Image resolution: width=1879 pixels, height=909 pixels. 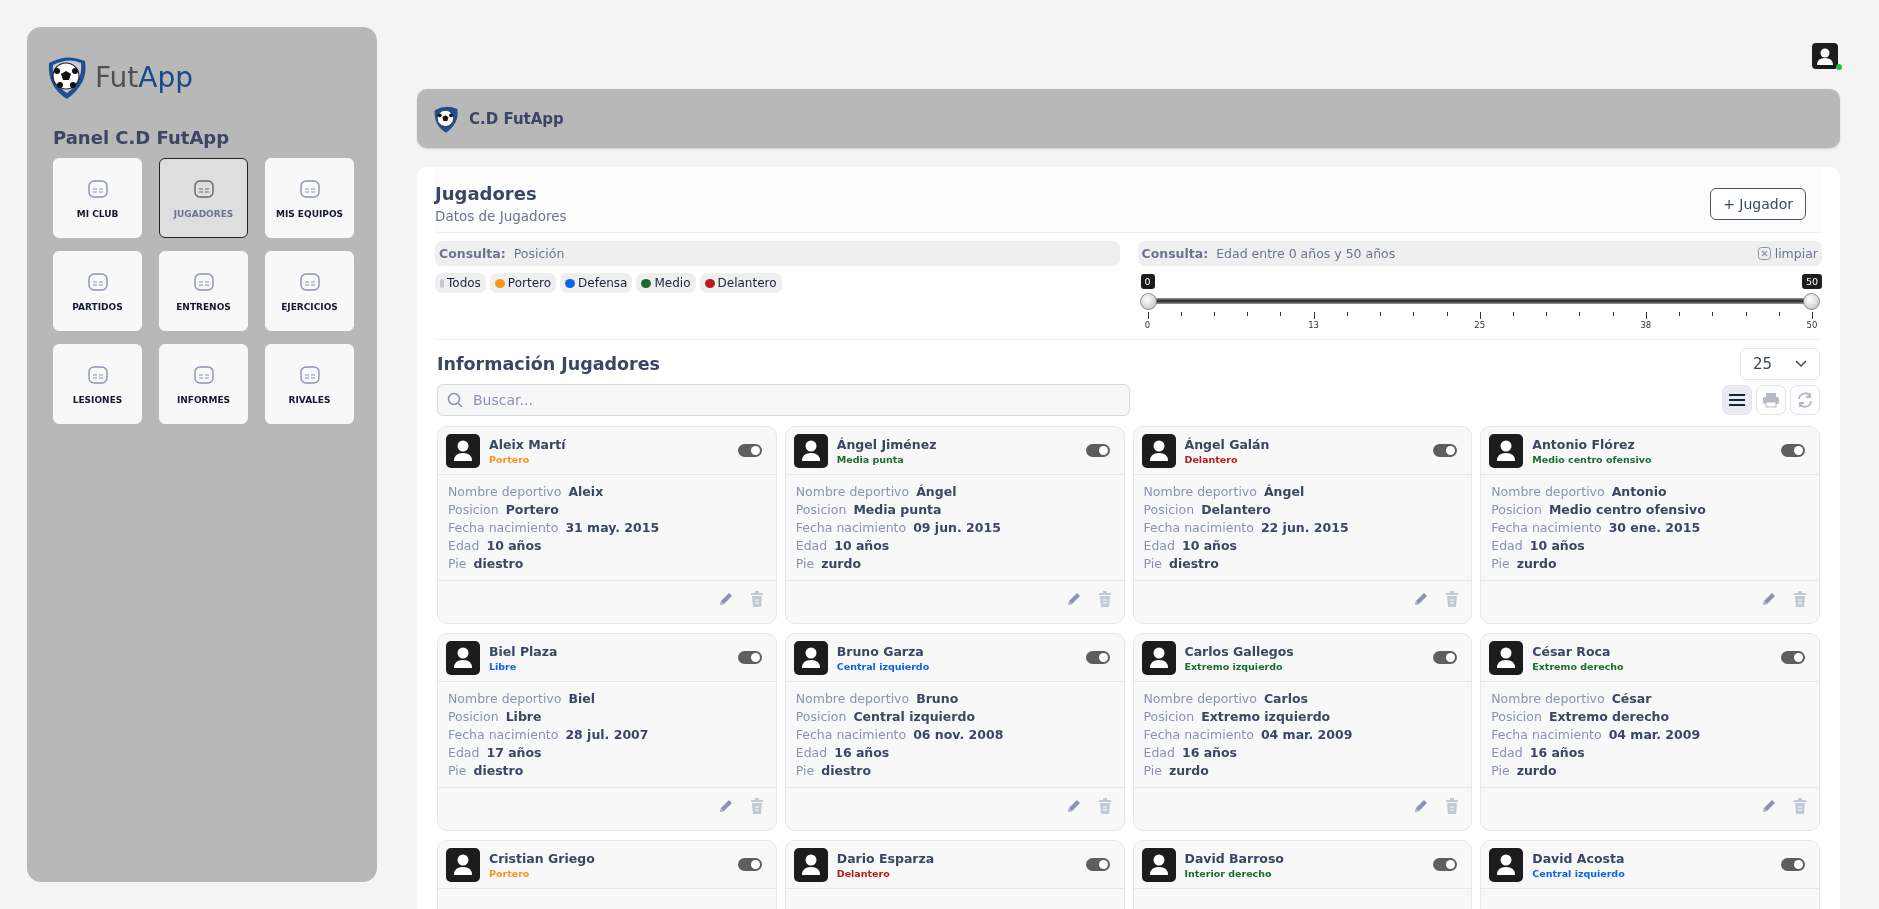 I want to click on menu-tile: RIVALES, so click(x=309, y=384).